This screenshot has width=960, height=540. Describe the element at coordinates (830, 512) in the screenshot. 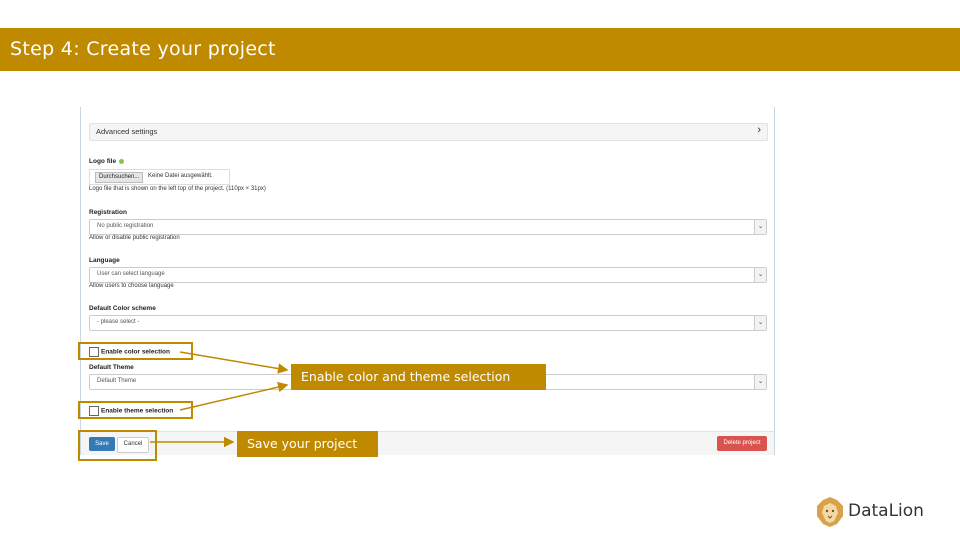

I see `lion-icon` at that location.